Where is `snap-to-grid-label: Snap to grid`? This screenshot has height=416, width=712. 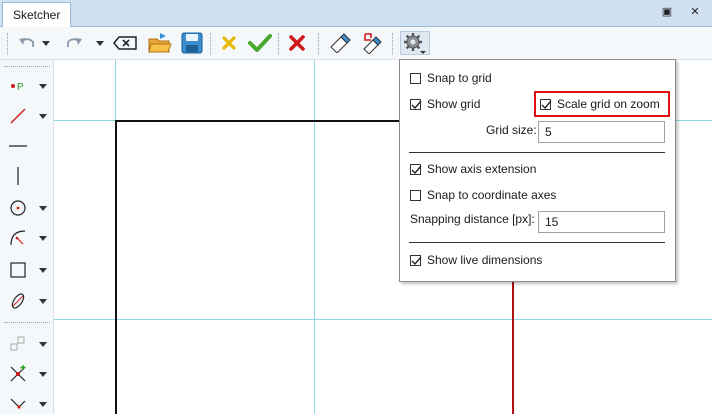 snap-to-grid-label: Snap to grid is located at coordinates (459, 78).